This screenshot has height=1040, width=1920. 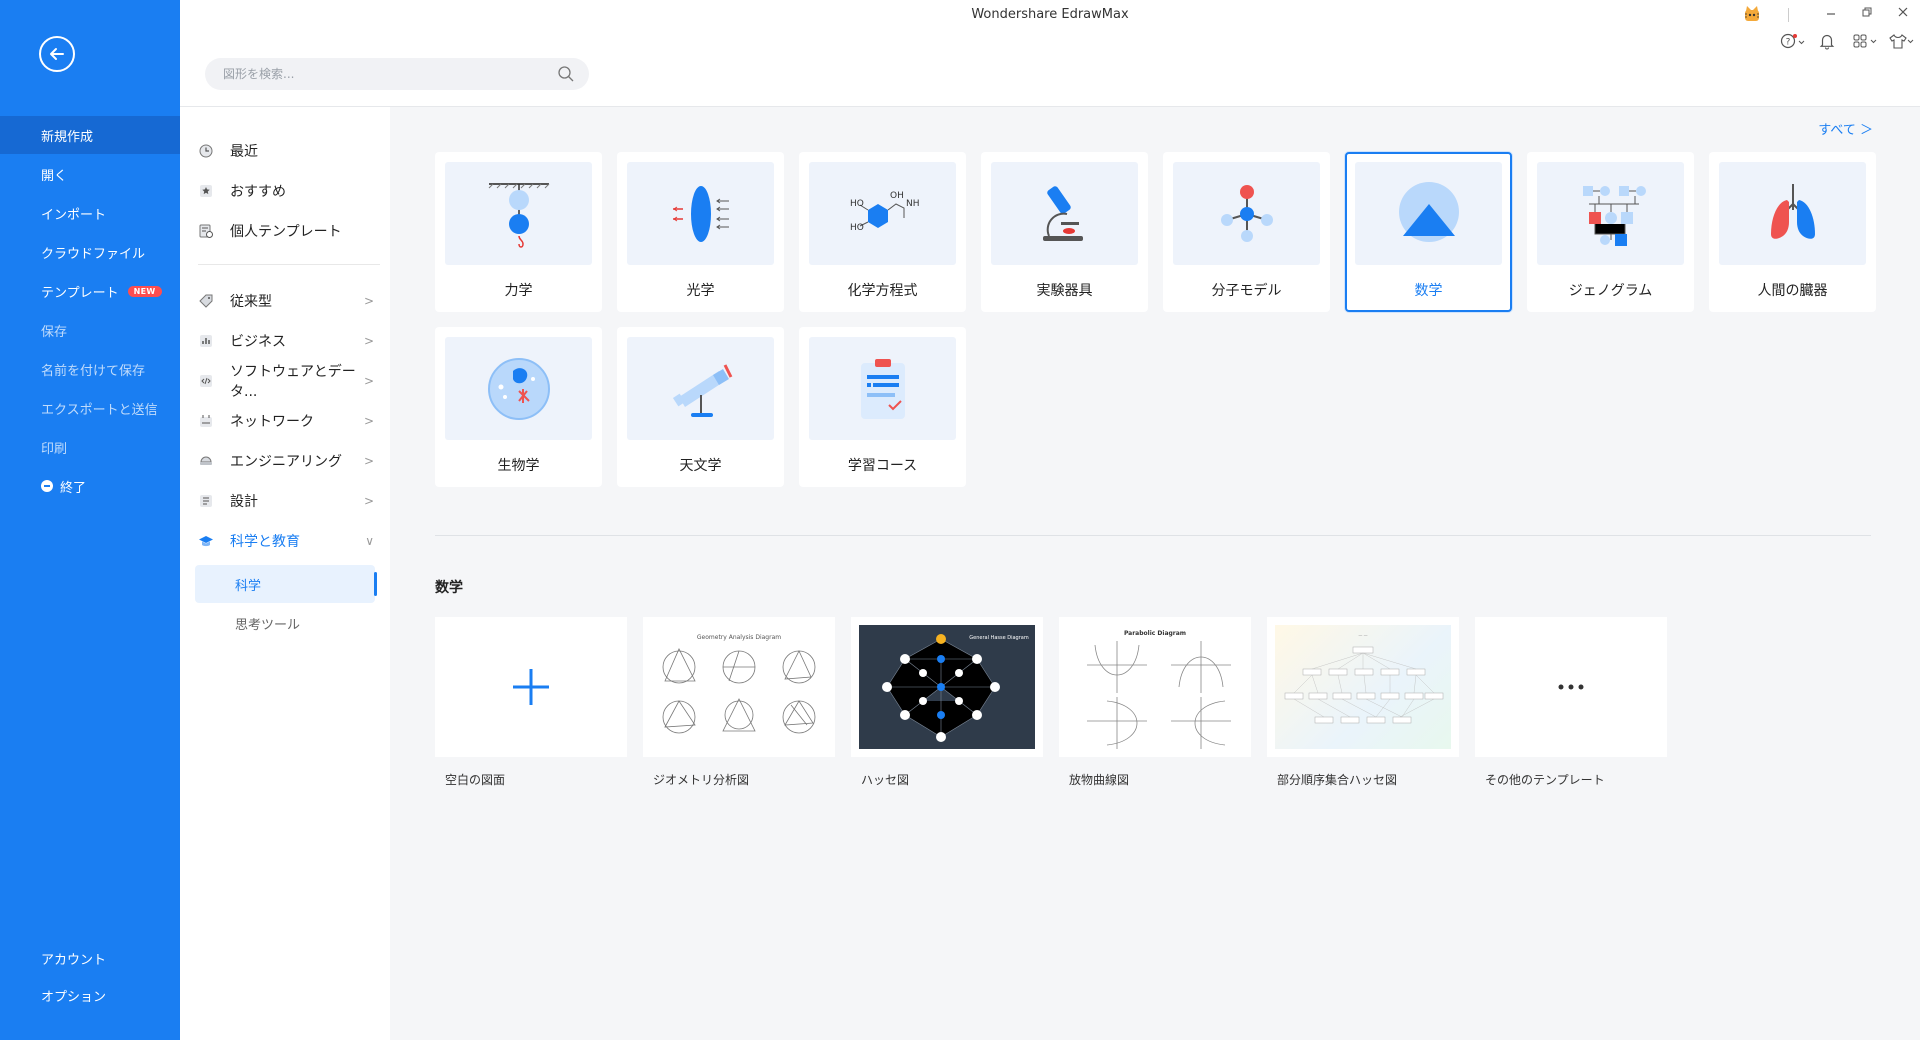 What do you see at coordinates (947, 687) in the screenshot?
I see `template-hasse-diagram: General Hasse Diagram` at bounding box center [947, 687].